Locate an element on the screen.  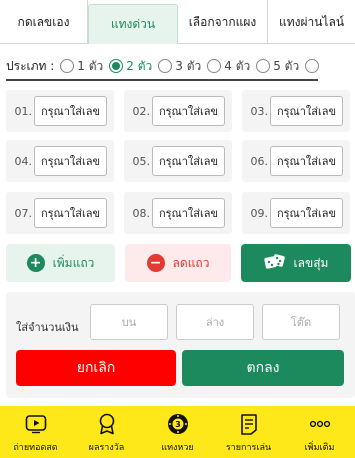
radio-button-partial is located at coordinates (312, 66).